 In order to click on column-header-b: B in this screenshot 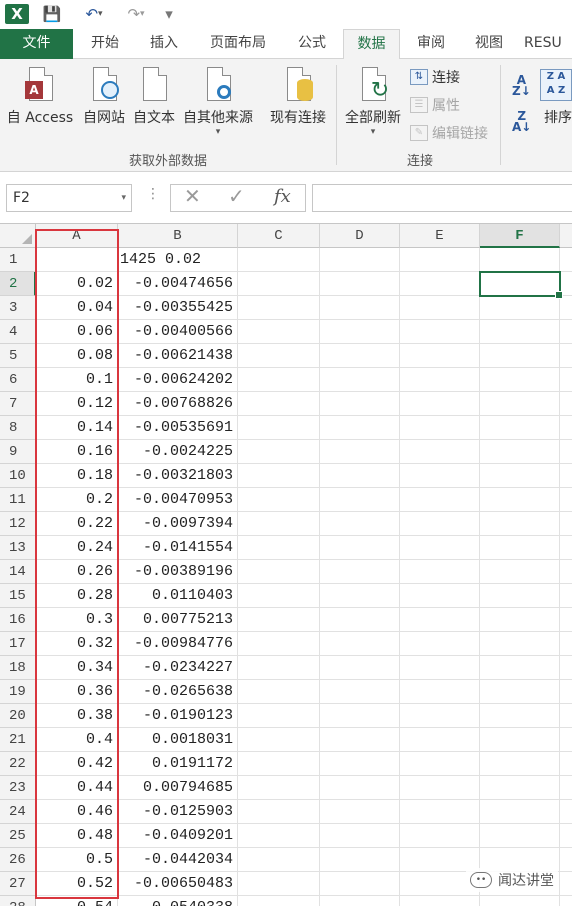, I will do `click(178, 236)`.